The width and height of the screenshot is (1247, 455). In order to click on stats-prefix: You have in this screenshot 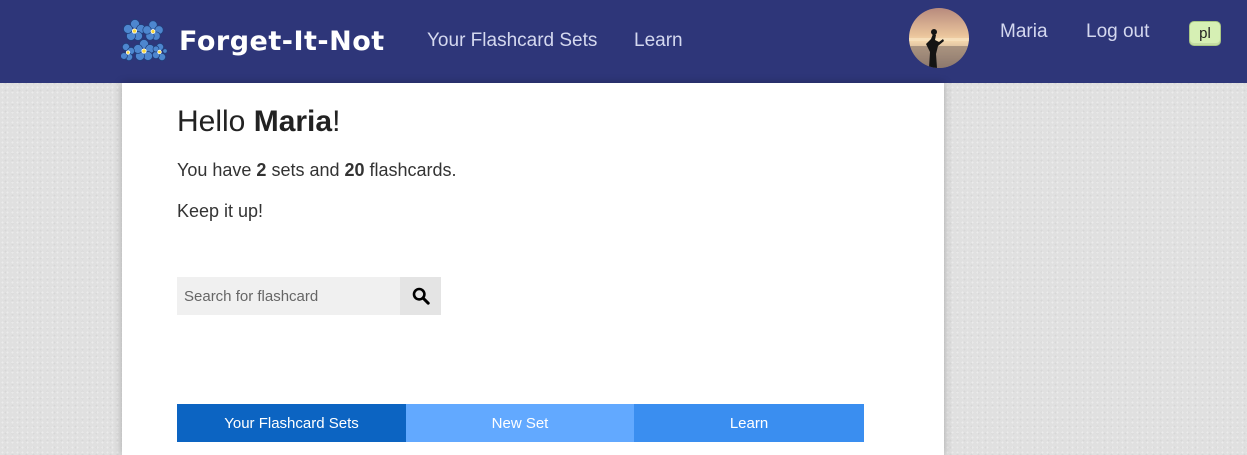, I will do `click(217, 170)`.